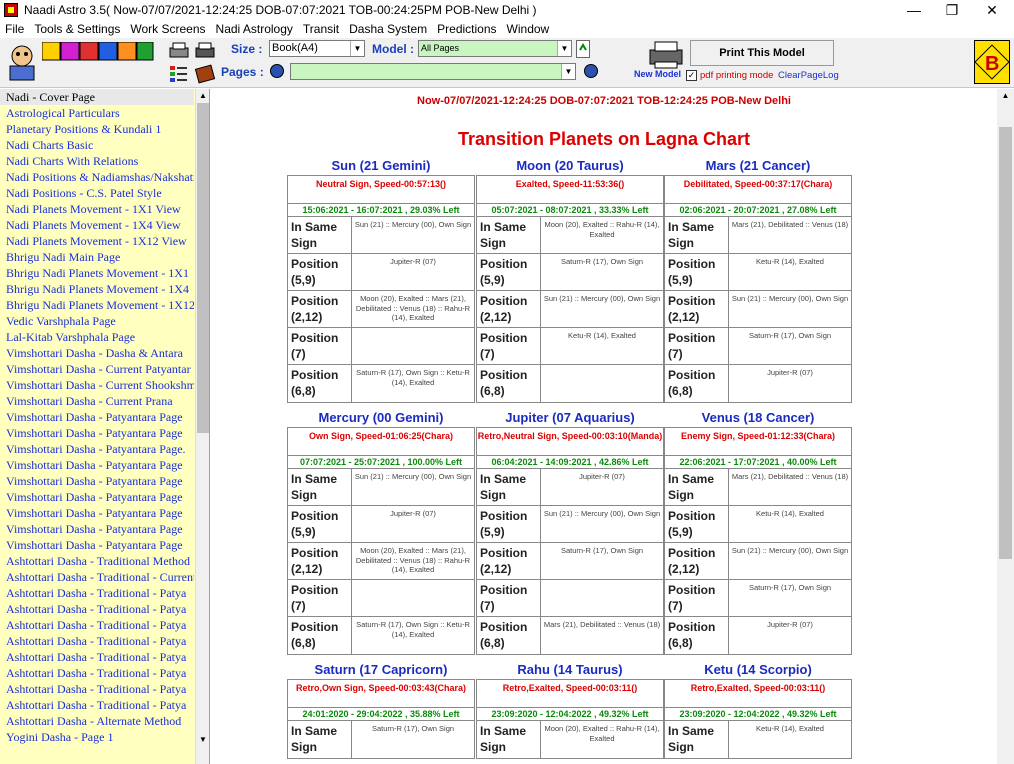 The height and width of the screenshot is (764, 1014). What do you see at coordinates (97, 289) in the screenshot?
I see `sidebar-item: Bhrigu Nadi Planets Movement - 1X4` at bounding box center [97, 289].